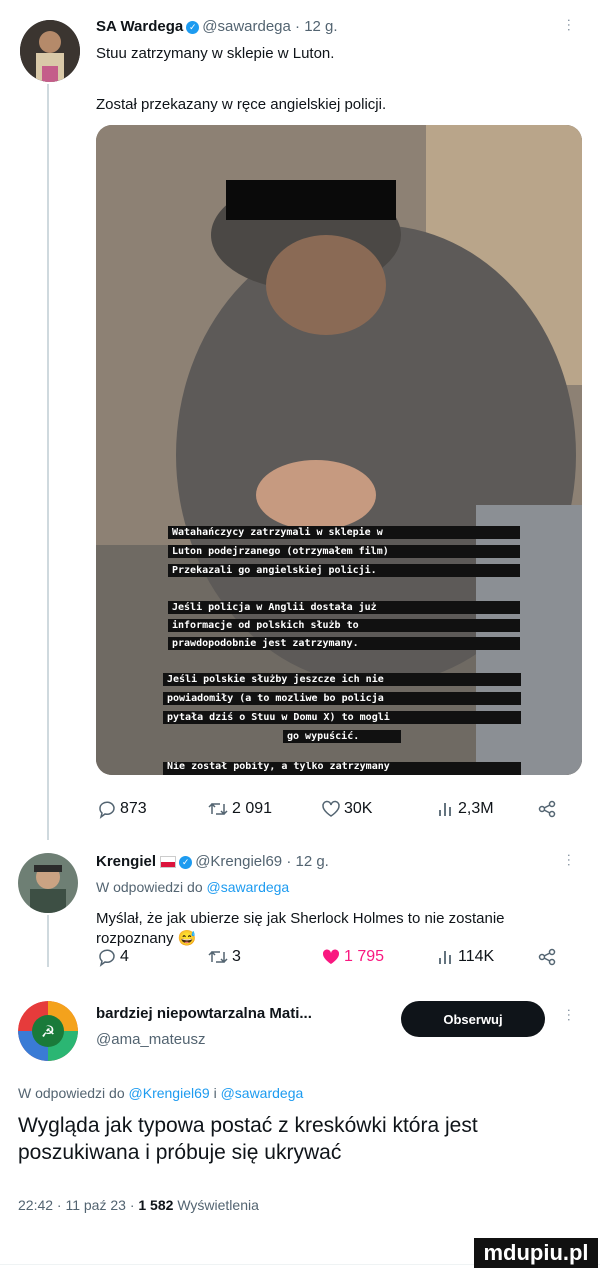 The image size is (600, 1268). What do you see at coordinates (344, 643) in the screenshot?
I see `media-caption: prawdopodobnie jest zatrzymany.` at bounding box center [344, 643].